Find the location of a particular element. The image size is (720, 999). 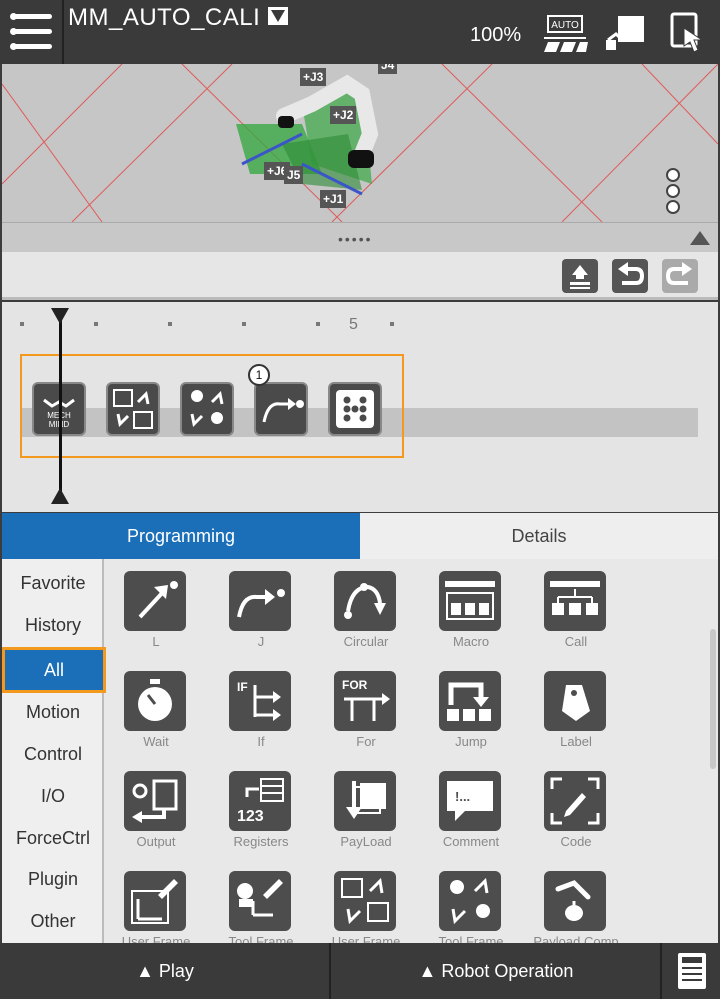

joint-label-j3: +J3 is located at coordinates (313, 77).